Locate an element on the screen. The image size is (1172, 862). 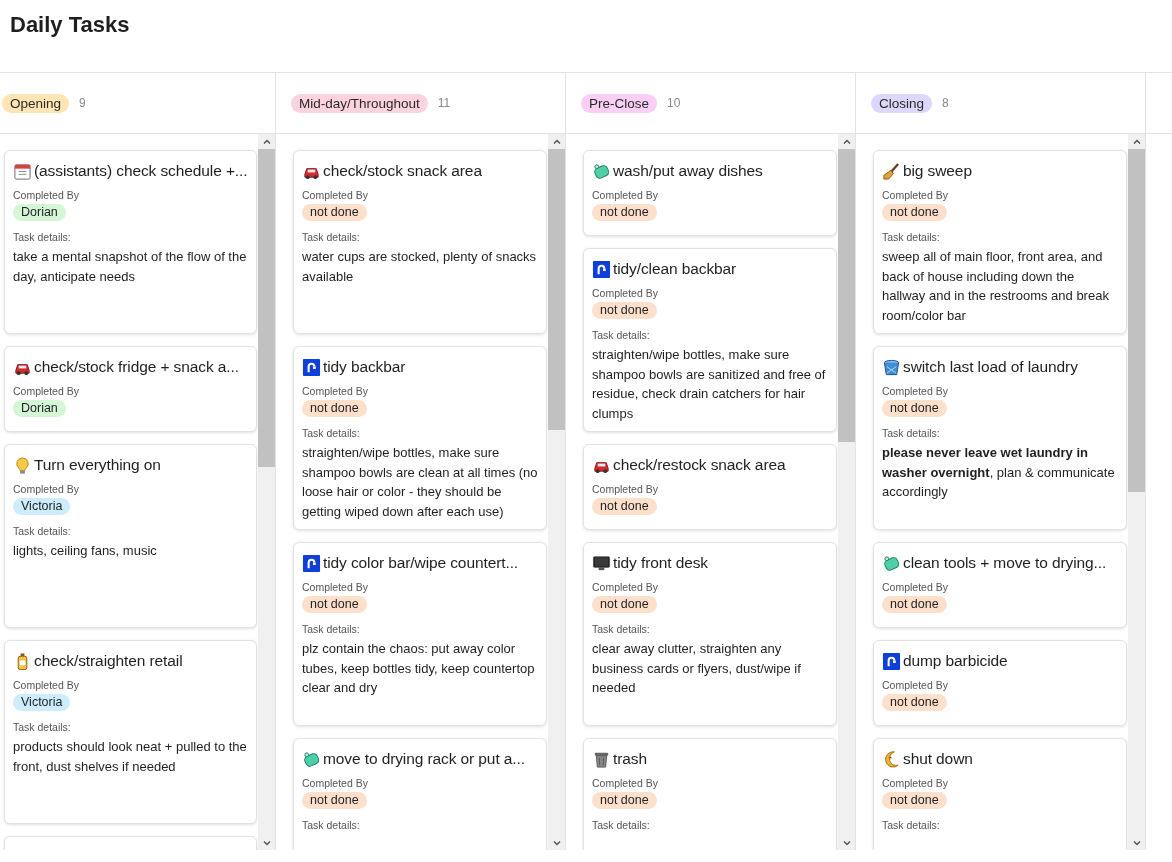
calendar-icon is located at coordinates (22, 171).